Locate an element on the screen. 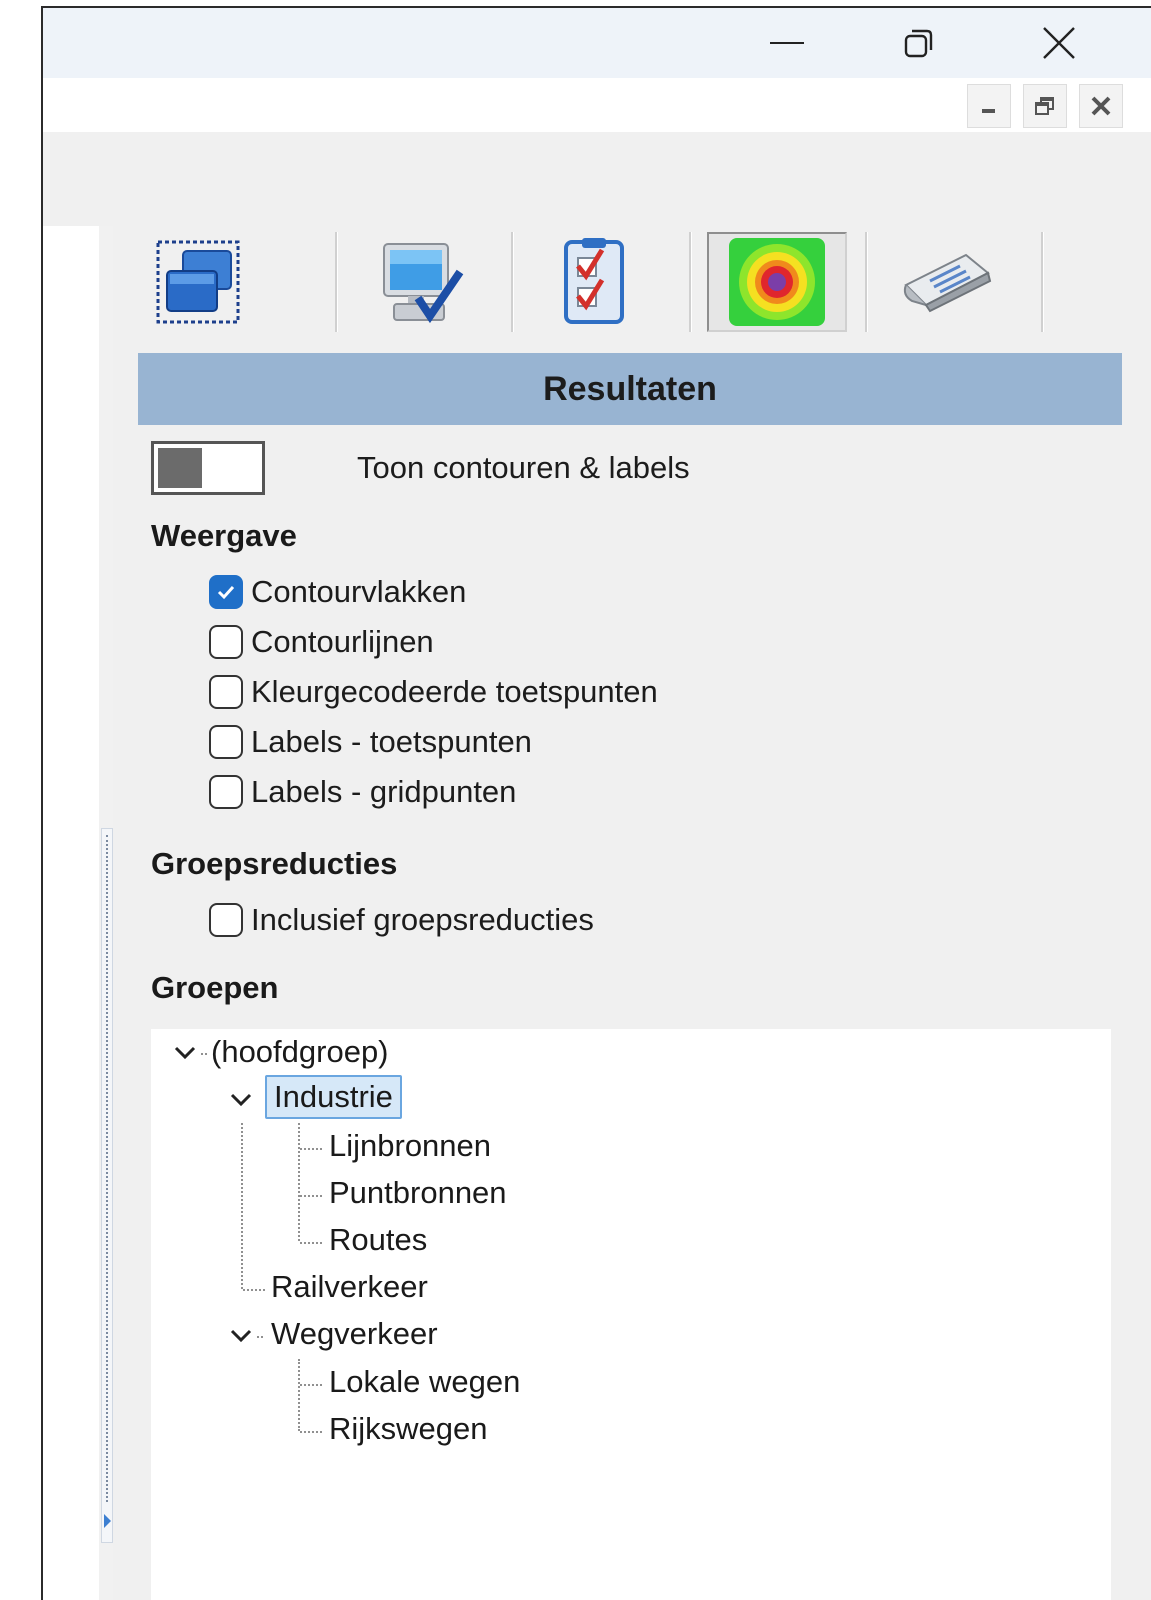 This screenshot has height=1600, width=1151. checkmark-icon is located at coordinates (226, 592).